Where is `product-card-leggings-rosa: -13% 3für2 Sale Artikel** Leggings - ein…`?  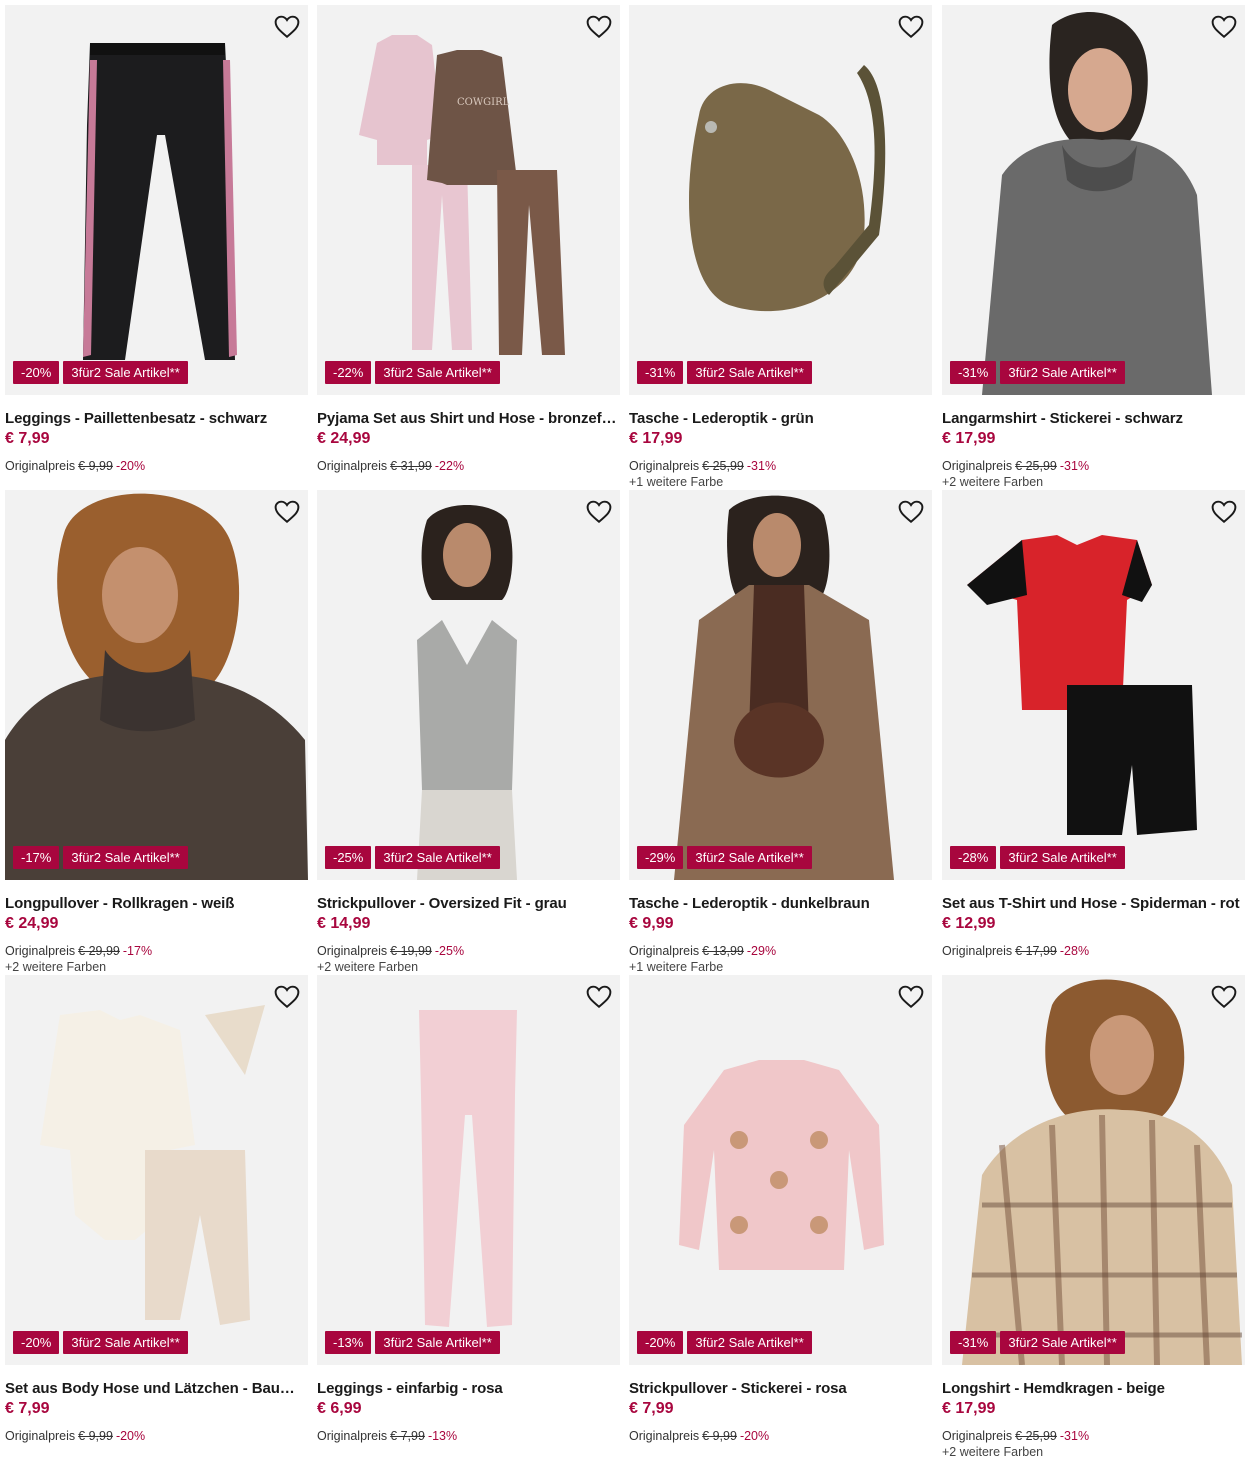
product-card-leggings-rosa: -13% 3für2 Sale Artikel** Leggings - ein… is located at coordinates (468, 1215).